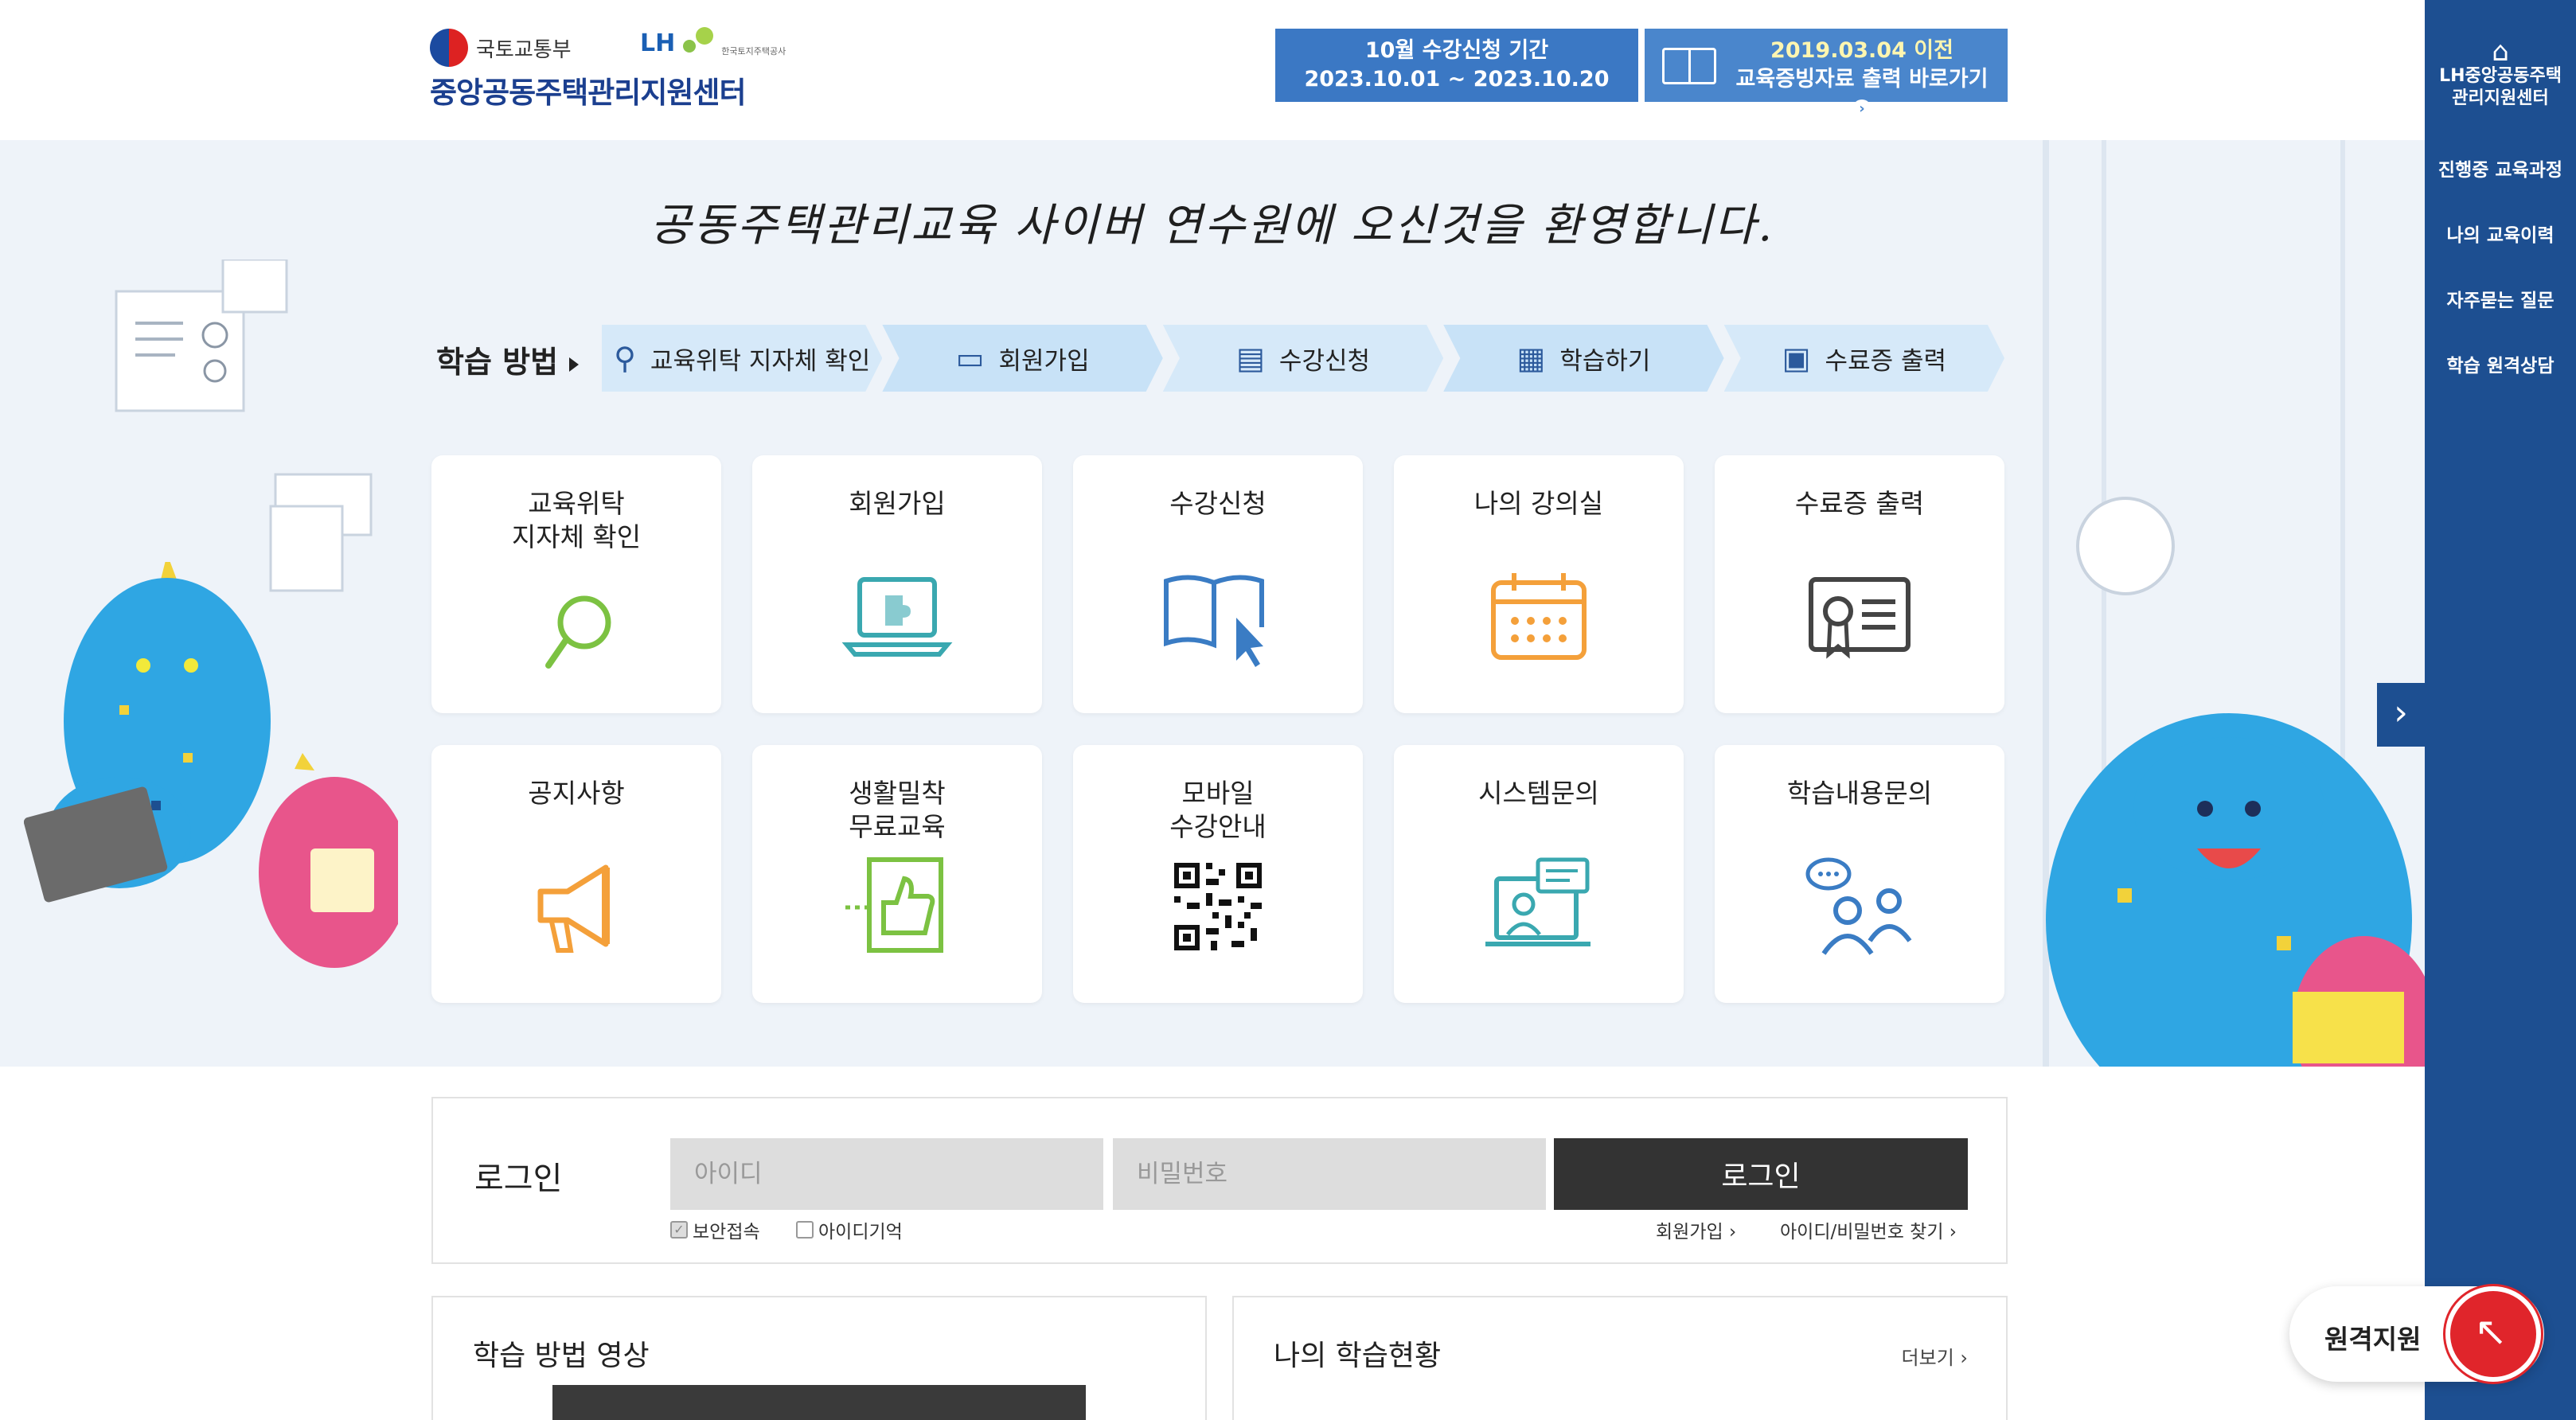 The height and width of the screenshot is (1420, 2576). I want to click on my-learning-status-panel: 나의 학습현황 더보기 ›, so click(1620, 1358).